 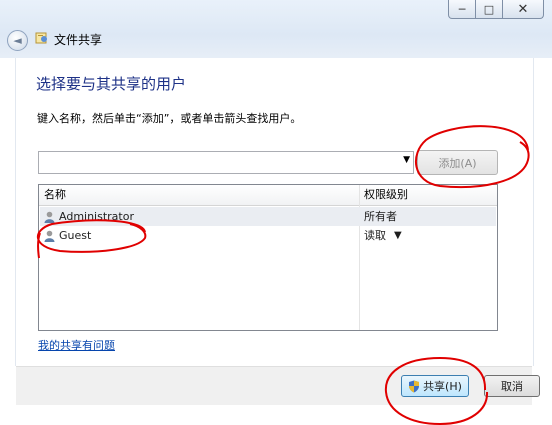 I want to click on window-title: 文件共享, so click(x=78, y=40).